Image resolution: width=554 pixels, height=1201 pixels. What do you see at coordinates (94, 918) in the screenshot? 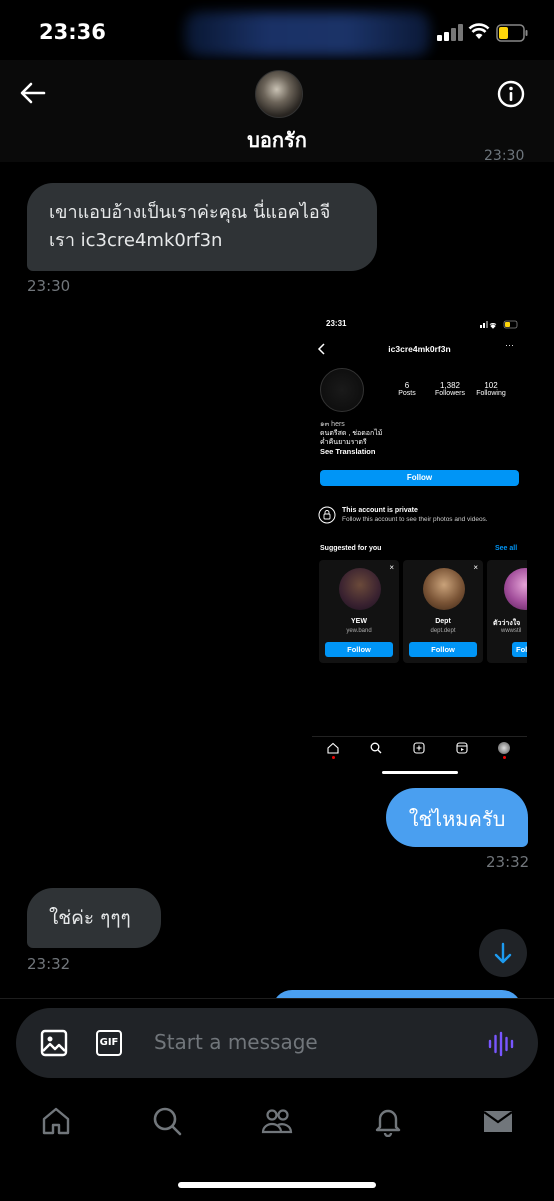
I see `incoming-message-bubble: ใช่ค่ะ ๆๆๆ` at bounding box center [94, 918].